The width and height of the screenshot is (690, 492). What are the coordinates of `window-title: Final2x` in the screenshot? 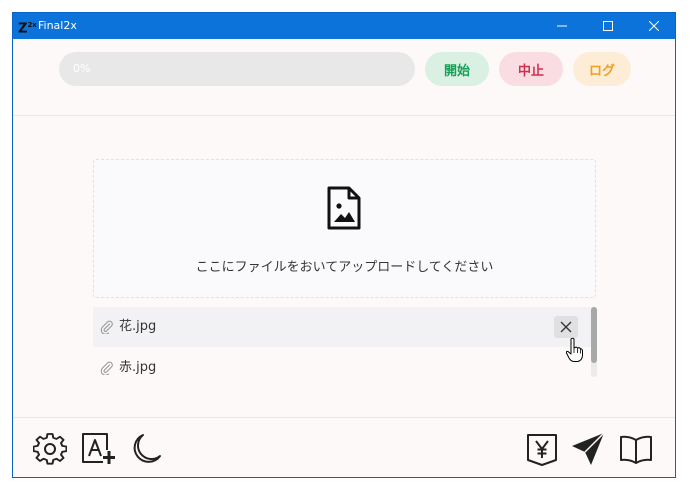 It's located at (57, 25).